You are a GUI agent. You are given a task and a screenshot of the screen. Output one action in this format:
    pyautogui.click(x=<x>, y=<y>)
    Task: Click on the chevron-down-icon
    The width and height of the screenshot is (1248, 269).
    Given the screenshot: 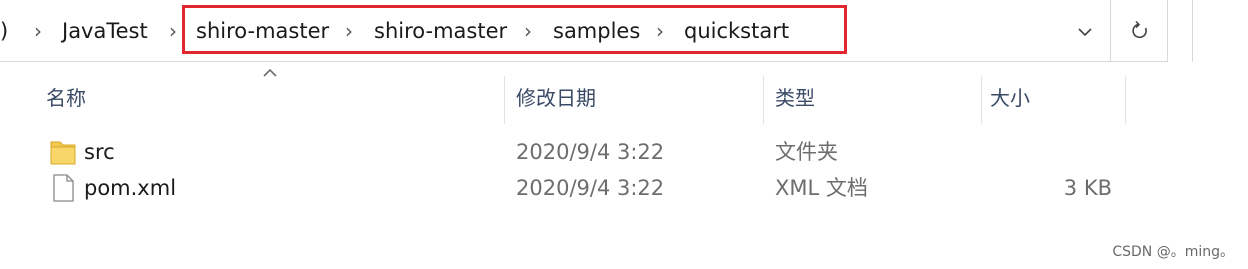 What is the action you would take?
    pyautogui.click(x=1085, y=32)
    